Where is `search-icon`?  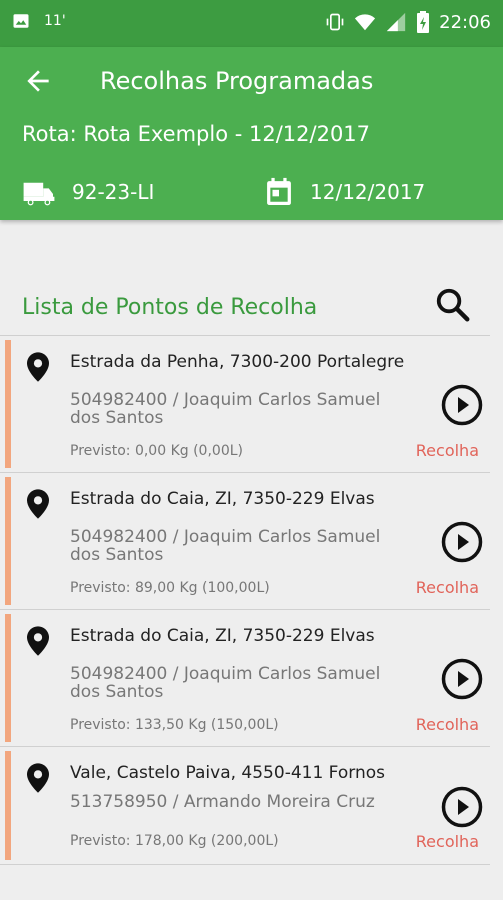 search-icon is located at coordinates (453, 305).